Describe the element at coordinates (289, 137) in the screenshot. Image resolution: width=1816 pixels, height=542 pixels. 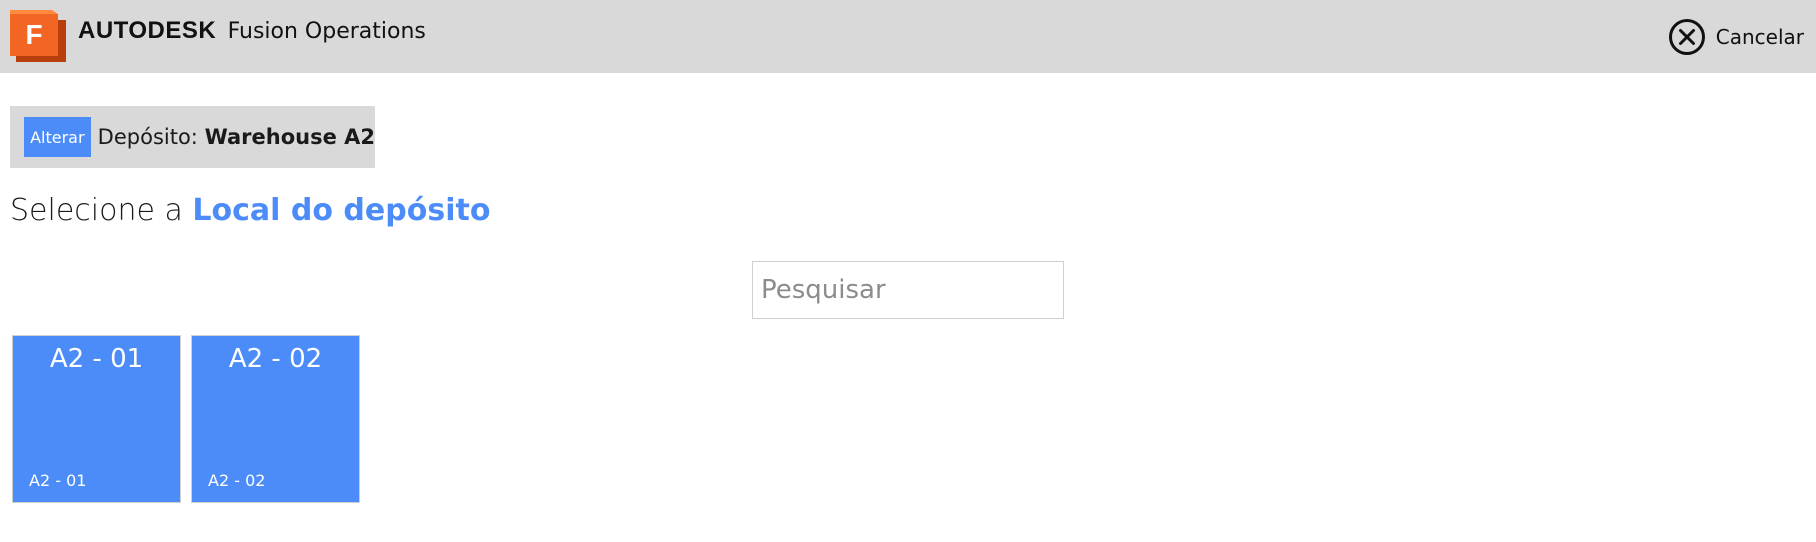
I see `warehouse-name: Warehouse A2` at that location.